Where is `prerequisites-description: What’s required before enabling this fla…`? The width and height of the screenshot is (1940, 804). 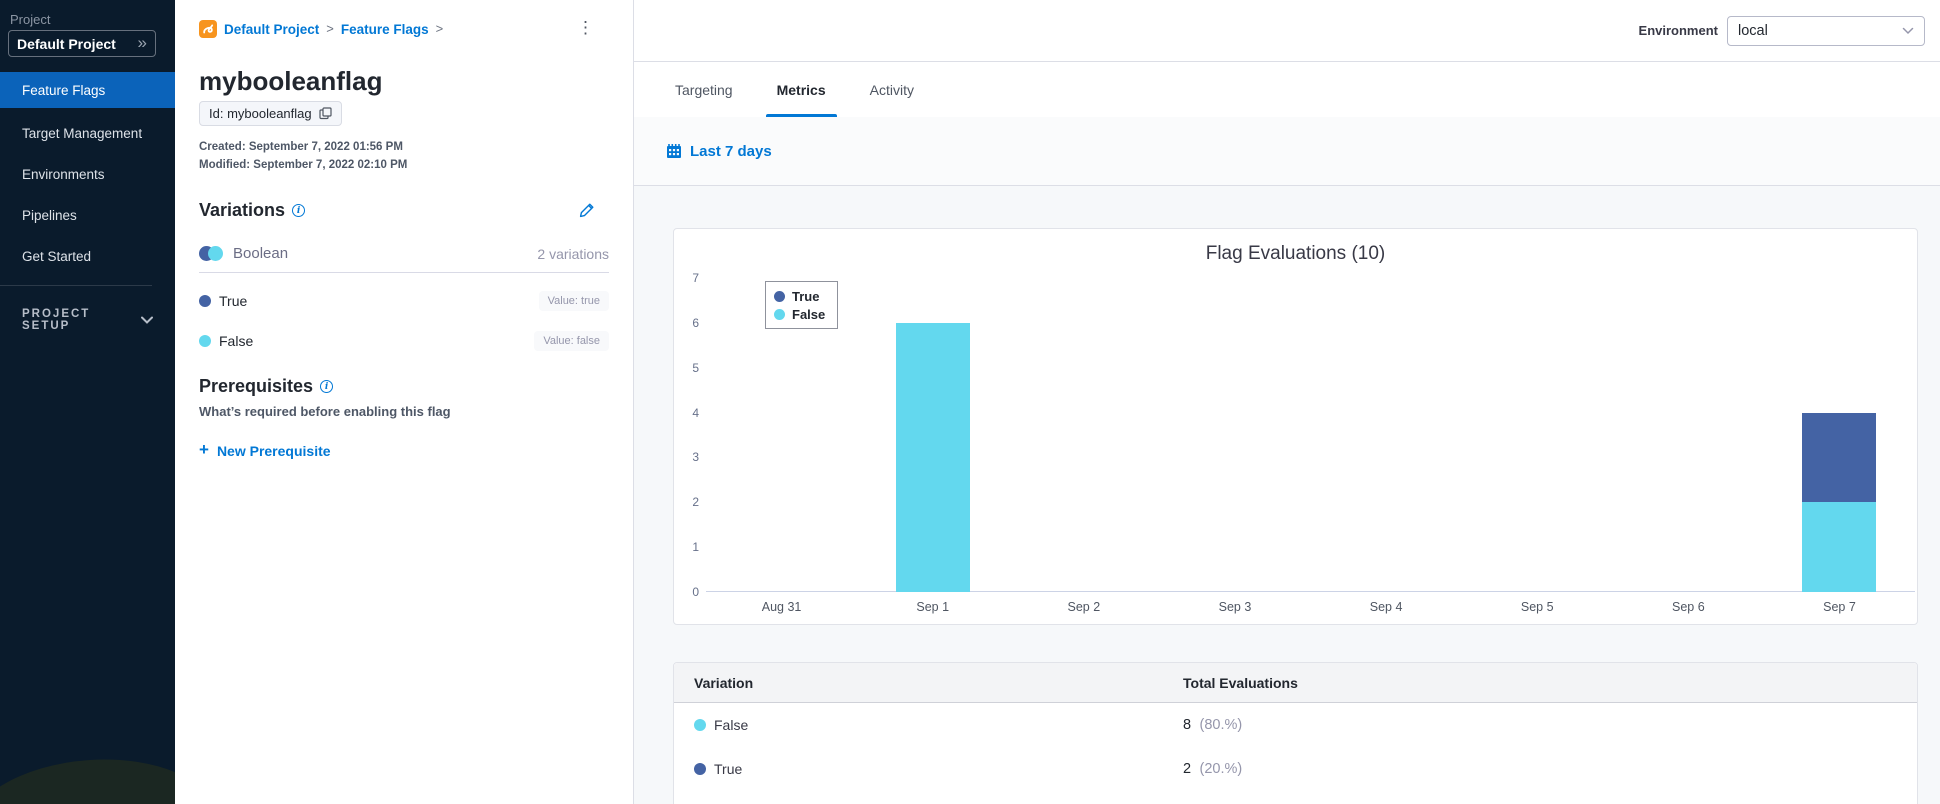 prerequisites-description: What’s required before enabling this fla… is located at coordinates (325, 411).